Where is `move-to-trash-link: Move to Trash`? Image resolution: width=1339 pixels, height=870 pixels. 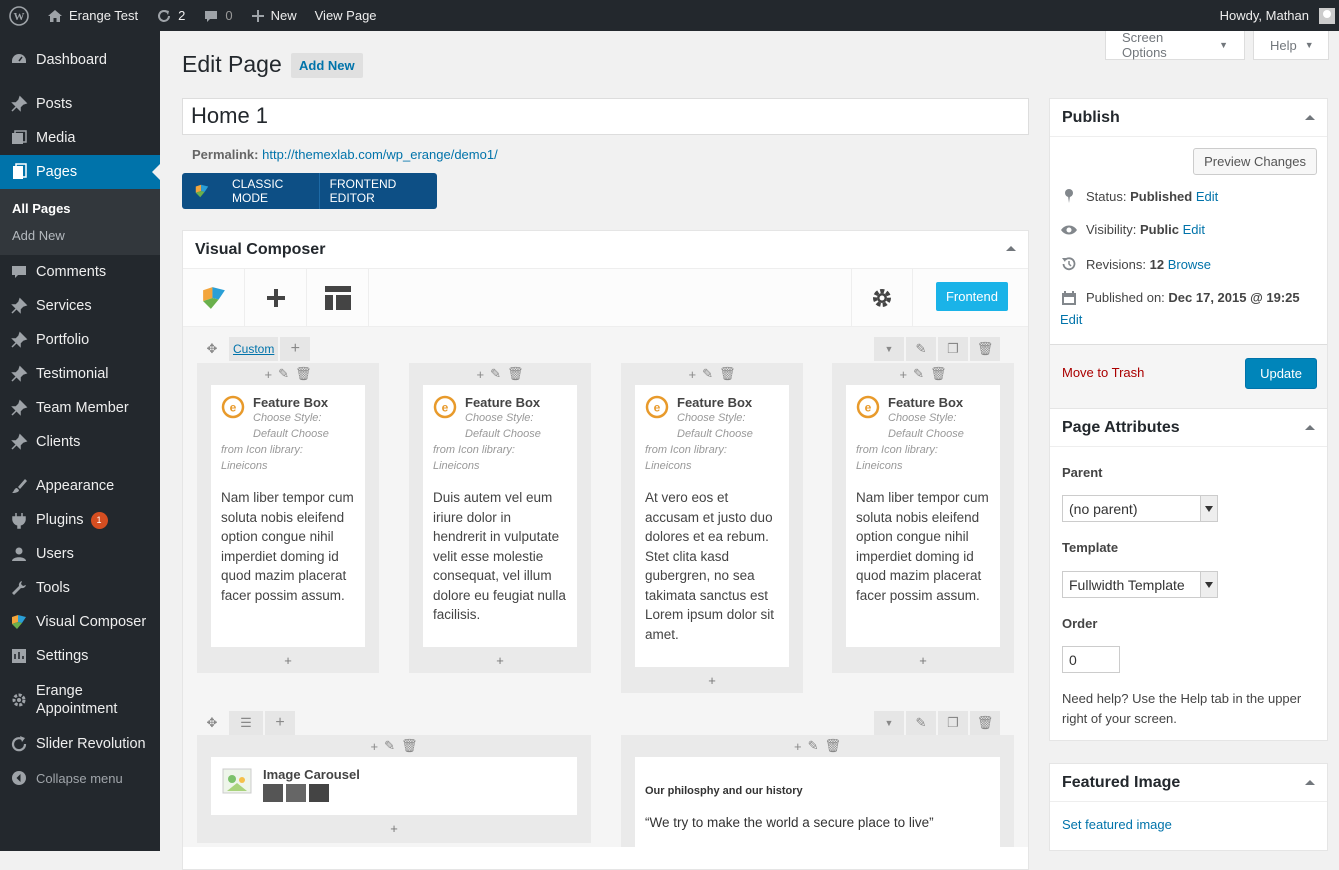
move-to-trash-link: Move to Trash is located at coordinates (1103, 372).